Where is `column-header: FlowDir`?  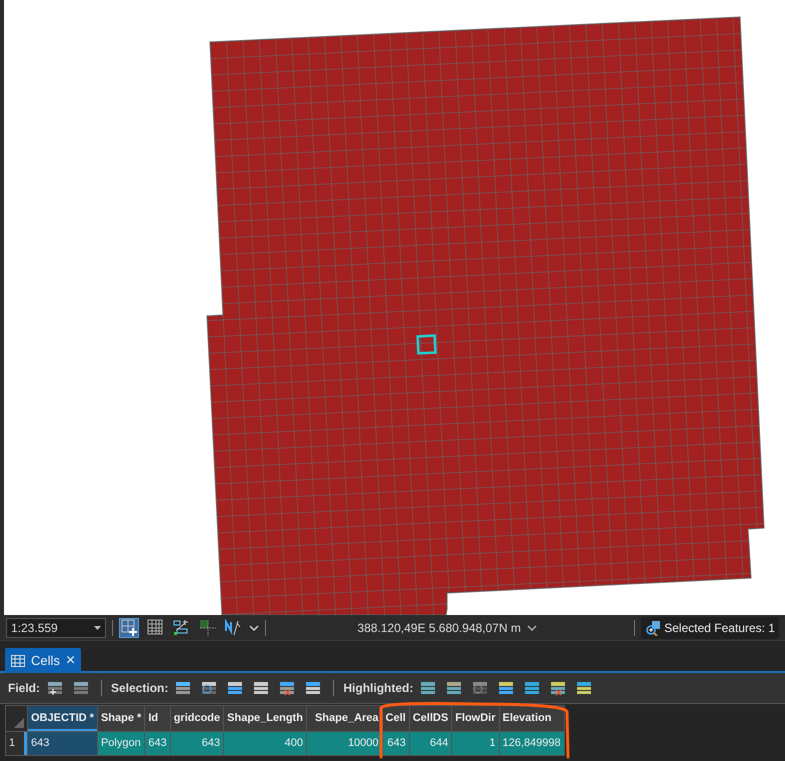 column-header: FlowDir is located at coordinates (476, 719).